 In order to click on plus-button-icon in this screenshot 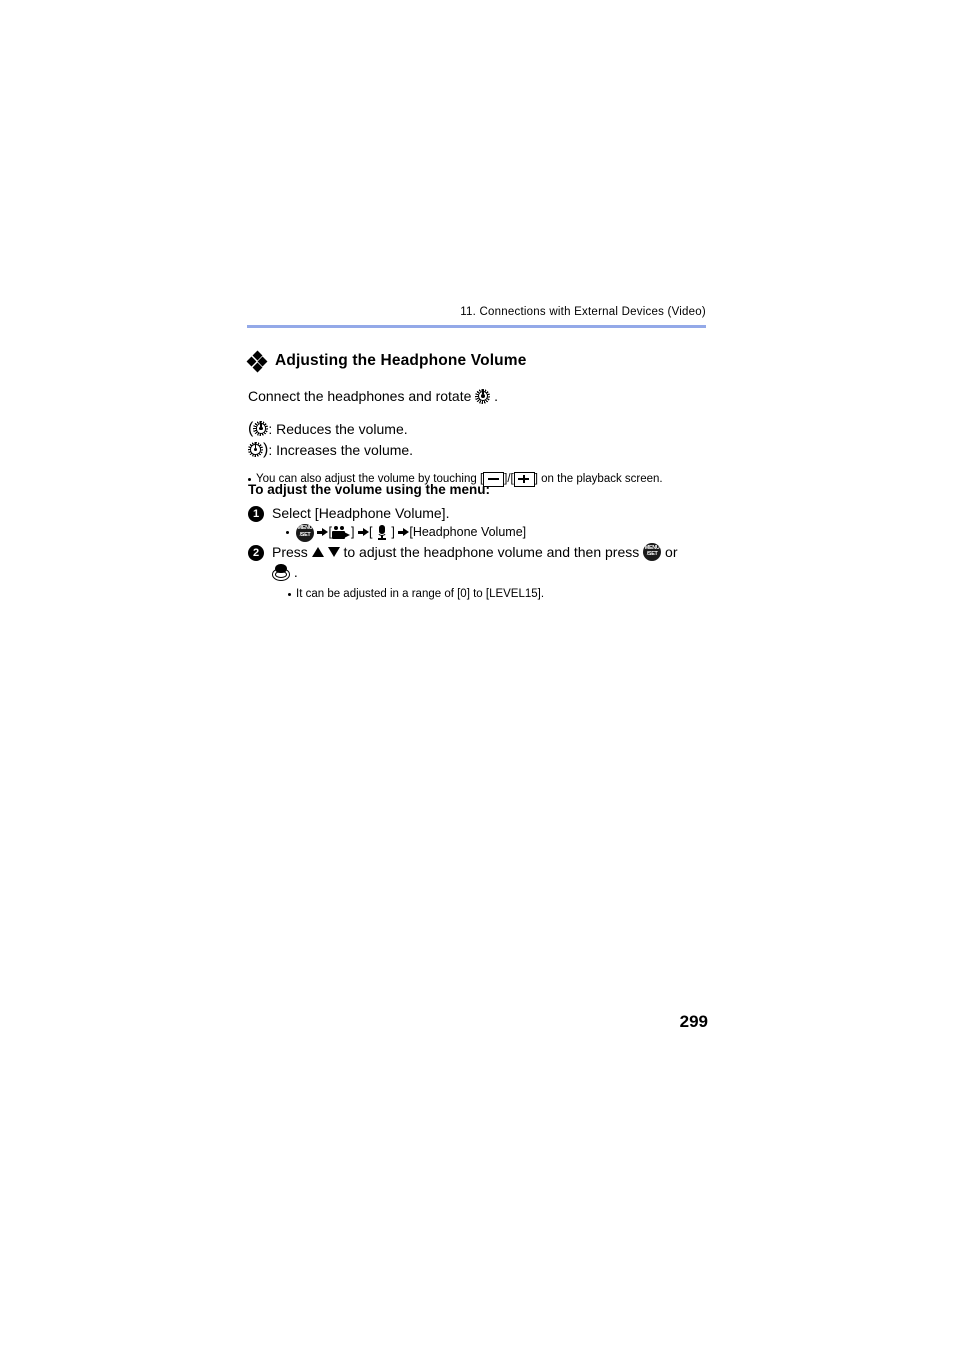, I will do `click(524, 479)`.